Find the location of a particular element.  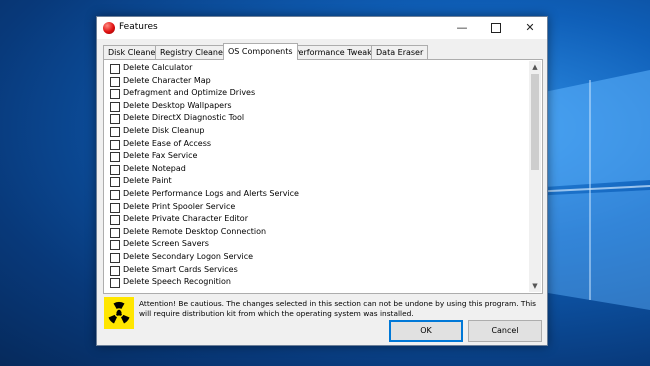

scroll-down-icon: ▼ is located at coordinates (535, 286).